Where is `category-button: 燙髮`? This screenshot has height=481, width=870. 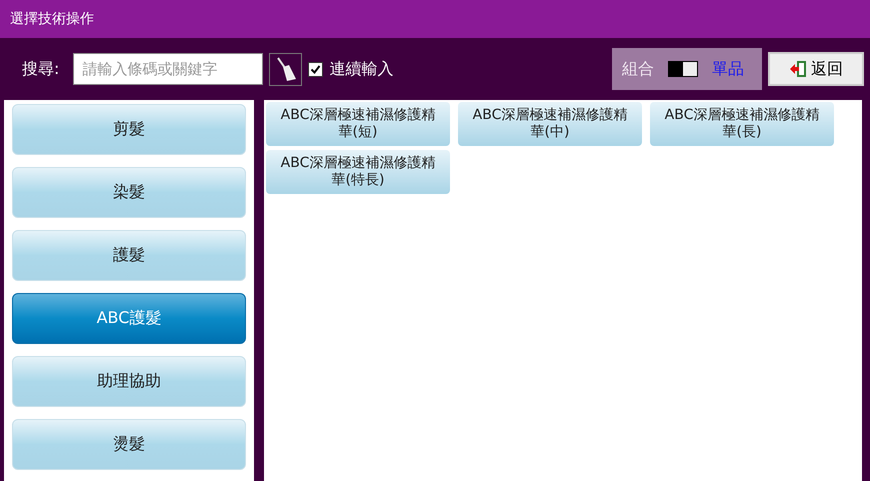 category-button: 燙髮 is located at coordinates (129, 444).